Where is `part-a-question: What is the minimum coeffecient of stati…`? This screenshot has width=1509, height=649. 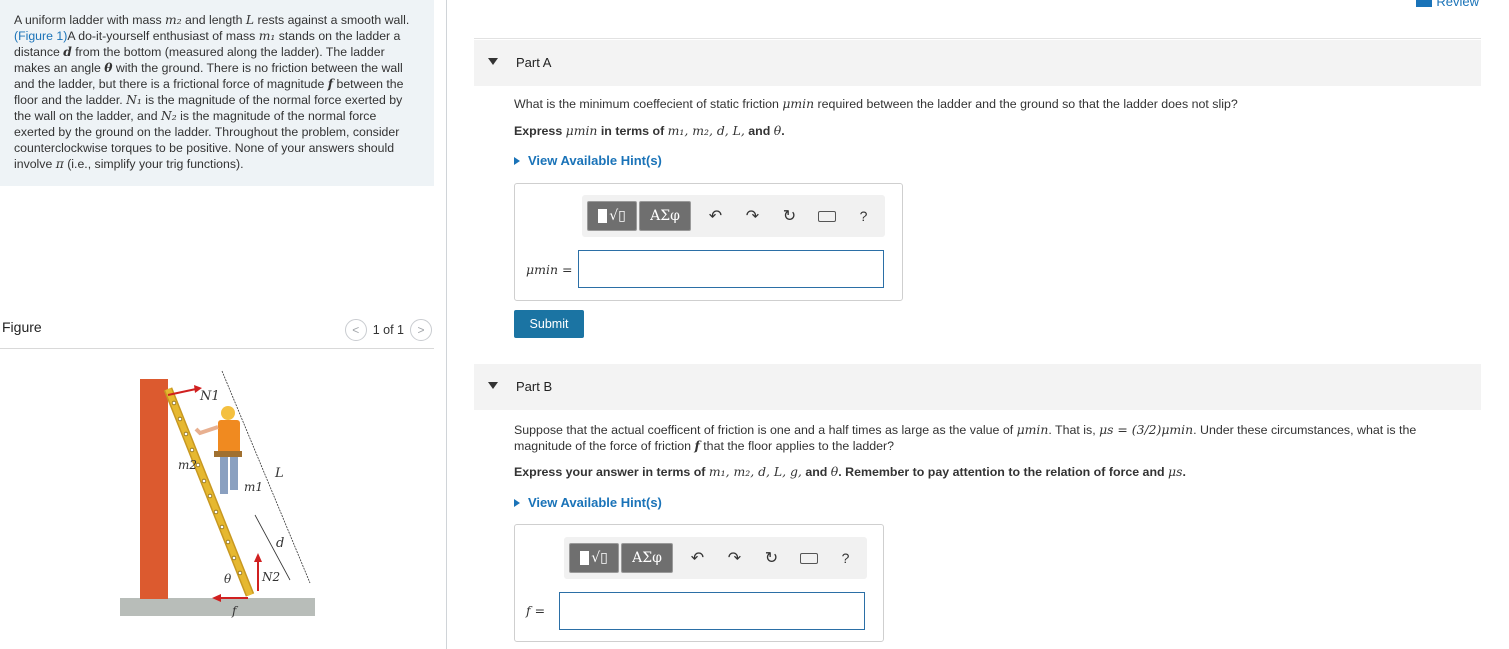
part-a-question: What is the minimum coeffecient of stati… is located at coordinates (876, 103).